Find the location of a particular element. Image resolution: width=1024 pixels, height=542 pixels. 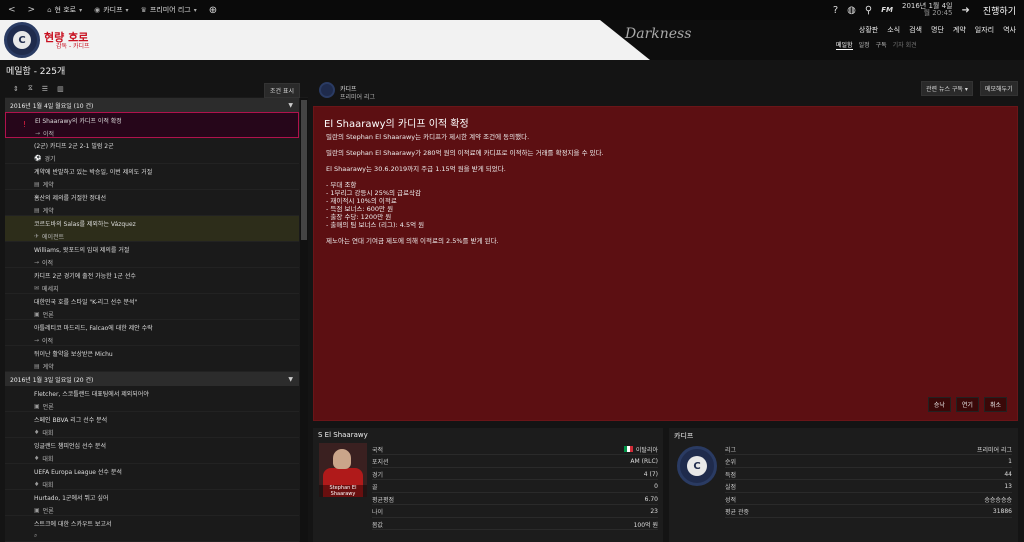

subscribe-news-button: 관련 뉴스 구독 ▾ is located at coordinates (947, 88).